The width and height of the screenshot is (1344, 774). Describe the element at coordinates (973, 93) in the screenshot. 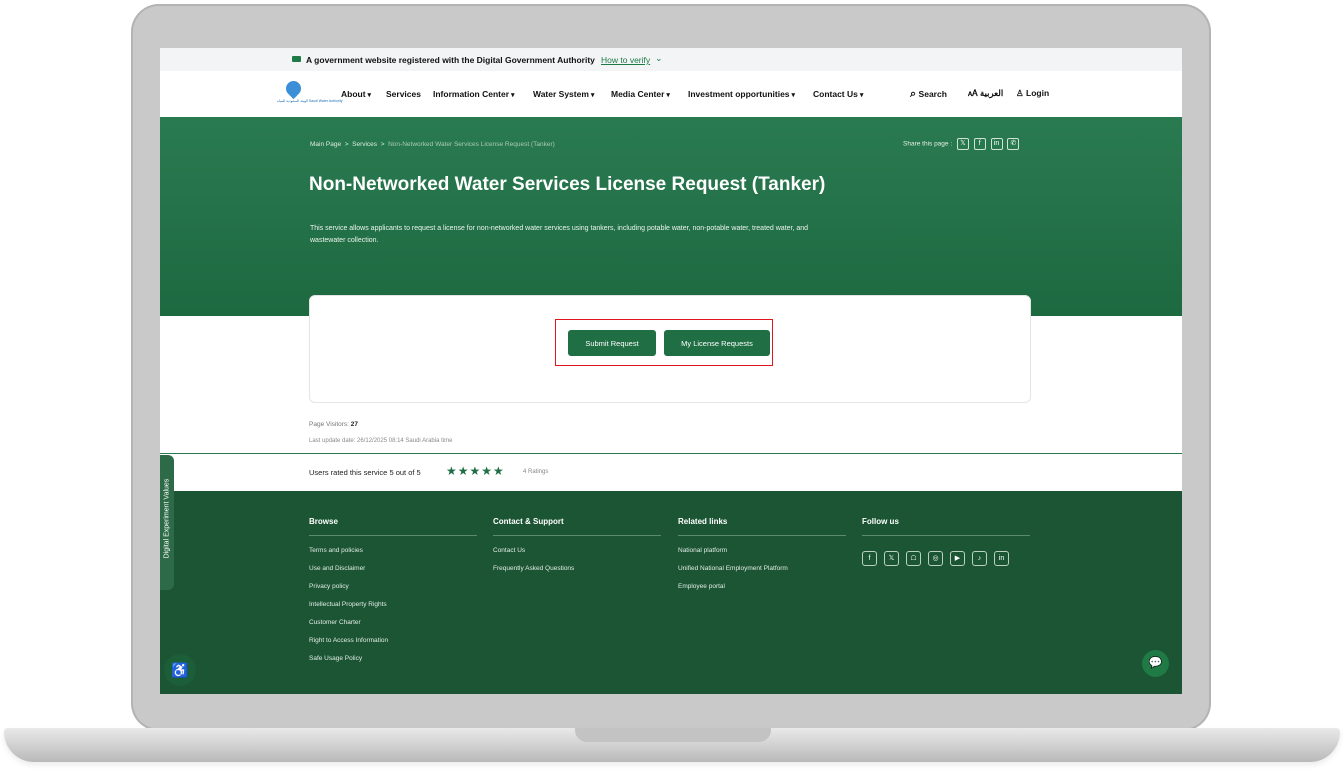

I see `translate-icon: 🗚` at that location.